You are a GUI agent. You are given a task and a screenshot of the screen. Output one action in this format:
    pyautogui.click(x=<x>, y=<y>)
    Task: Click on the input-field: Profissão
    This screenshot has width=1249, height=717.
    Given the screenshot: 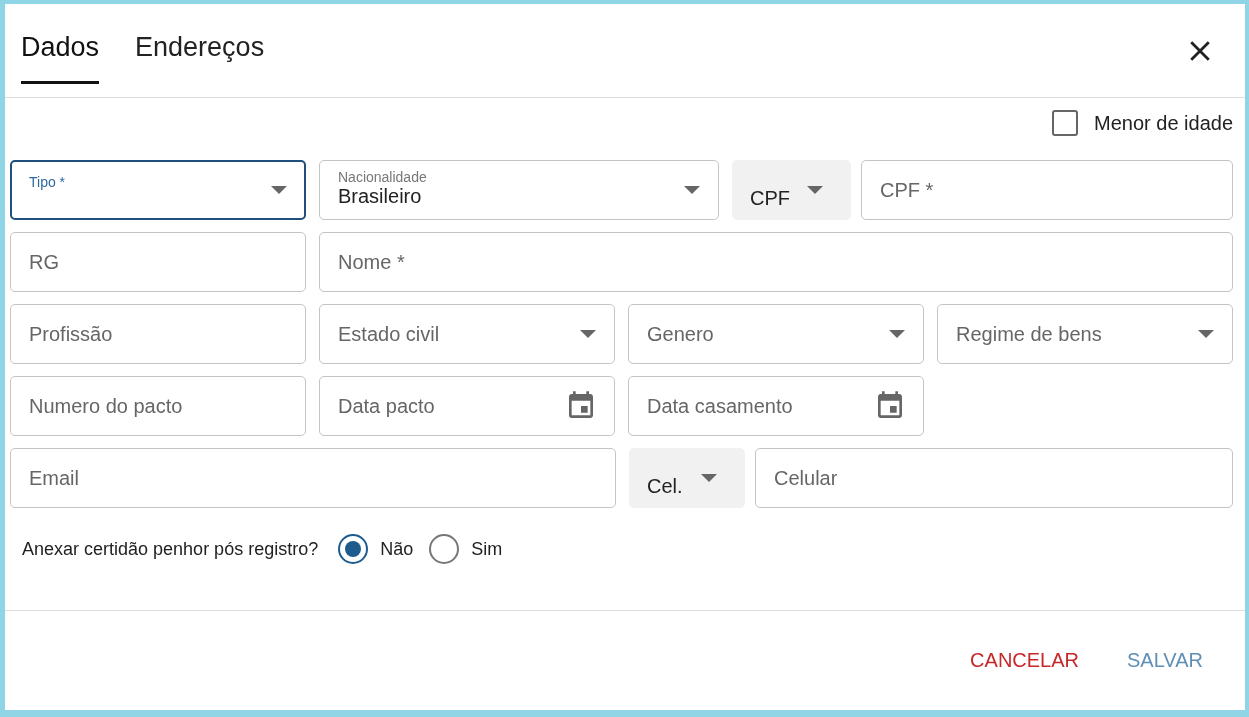 What is the action you would take?
    pyautogui.click(x=158, y=334)
    